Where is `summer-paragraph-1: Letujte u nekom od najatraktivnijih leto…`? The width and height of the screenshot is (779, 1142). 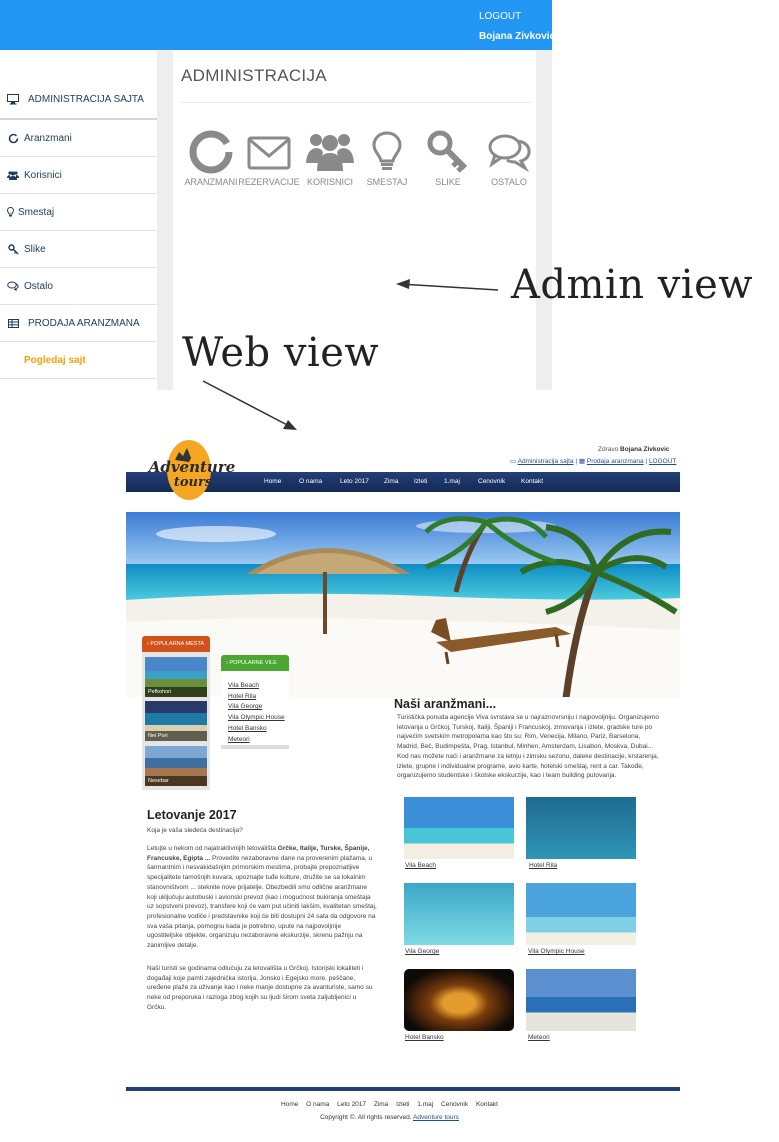 summer-paragraph-1: Letujte u nekom od najatraktivnijih leto… is located at coordinates (262, 897).